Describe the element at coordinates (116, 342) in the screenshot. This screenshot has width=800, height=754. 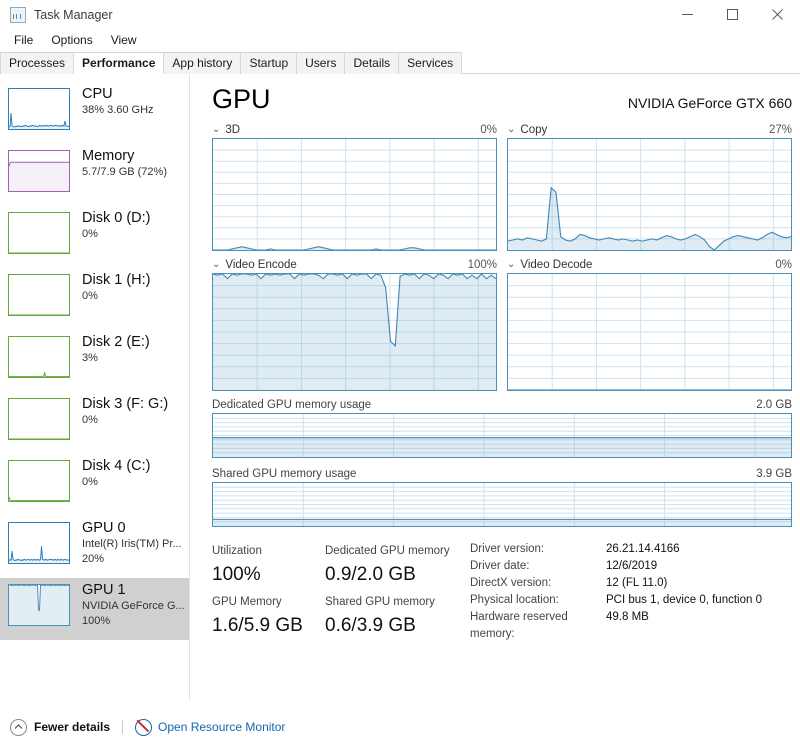
I see `sidebar-item-label: Disk 2 (E:)` at that location.